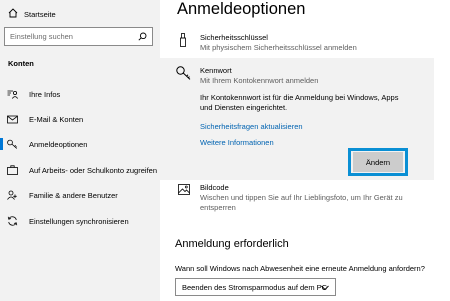  I want to click on search-icon, so click(142, 37).